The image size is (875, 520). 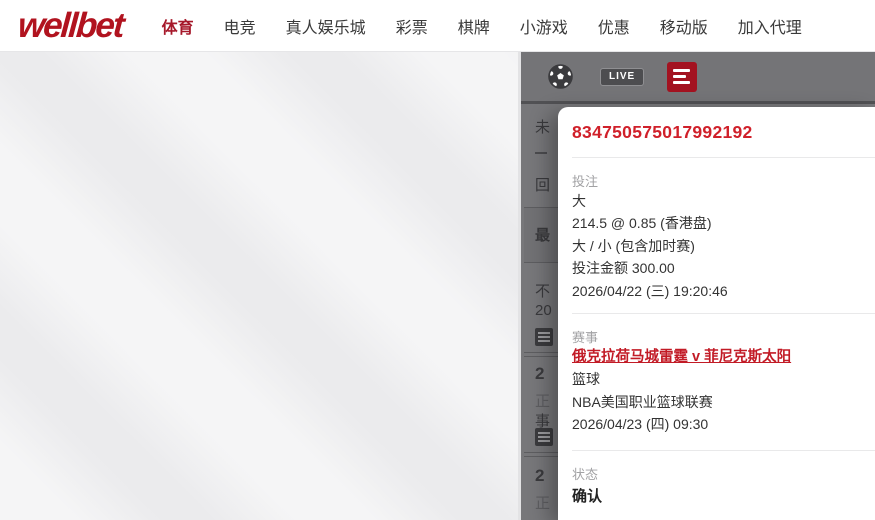 What do you see at coordinates (543, 310) in the screenshot?
I see `obscured-text: 20` at bounding box center [543, 310].